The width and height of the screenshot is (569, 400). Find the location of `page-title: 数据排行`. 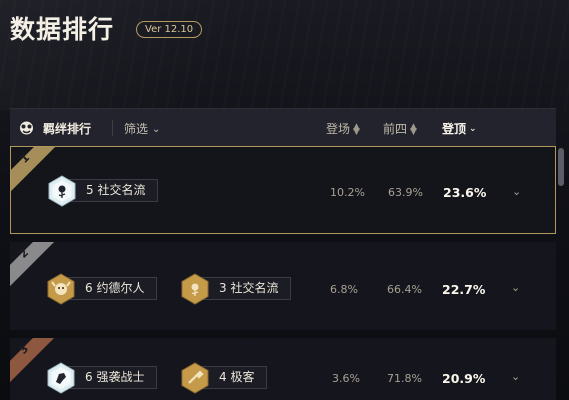

page-title: 数据排行 is located at coordinates (62, 29).